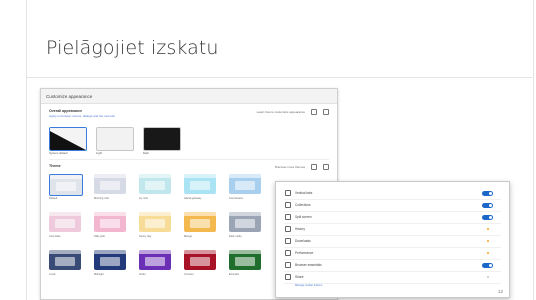  What do you see at coordinates (392, 253) in the screenshot?
I see `settings-row: Performance` at bounding box center [392, 253].